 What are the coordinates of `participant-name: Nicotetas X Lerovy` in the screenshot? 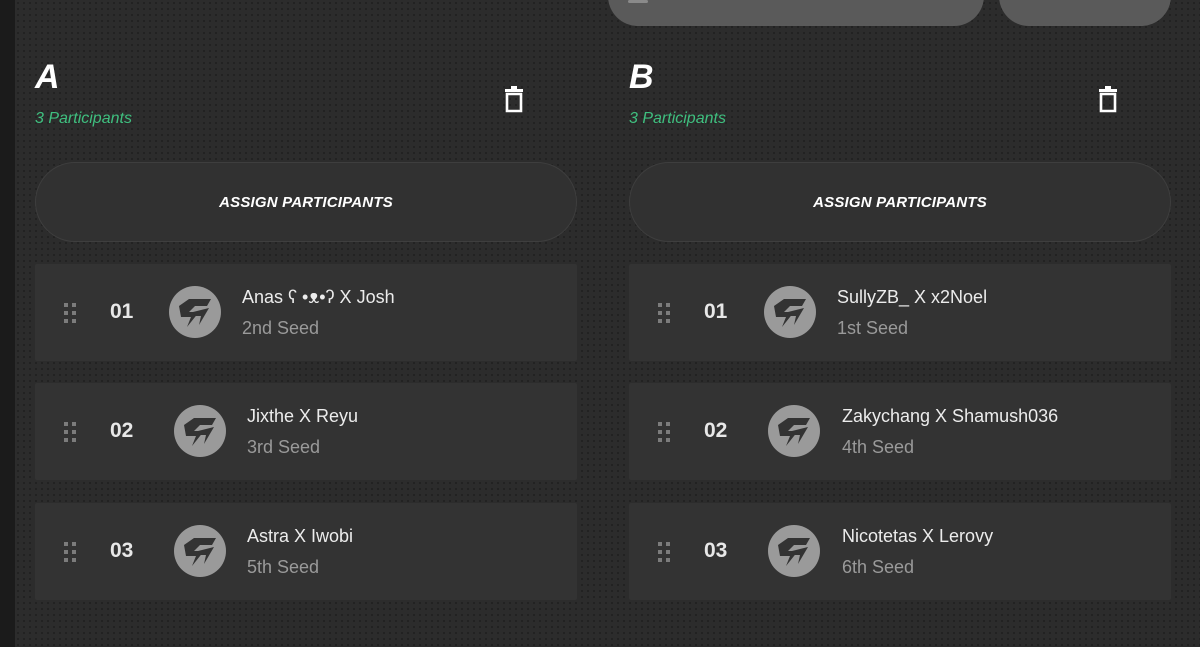 It's located at (918, 536).